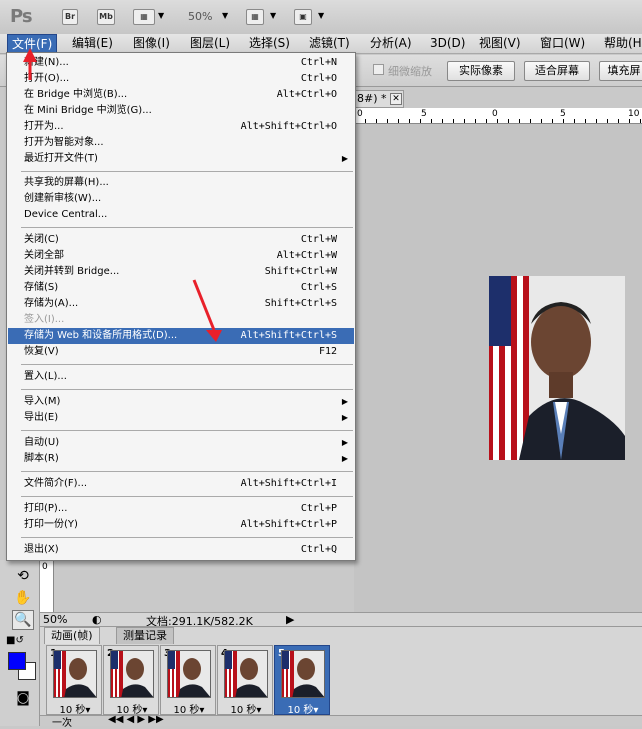 Image resolution: width=642 pixels, height=729 pixels. What do you see at coordinates (396, 99) in the screenshot?
I see `close-icon: ✕` at bounding box center [396, 99].